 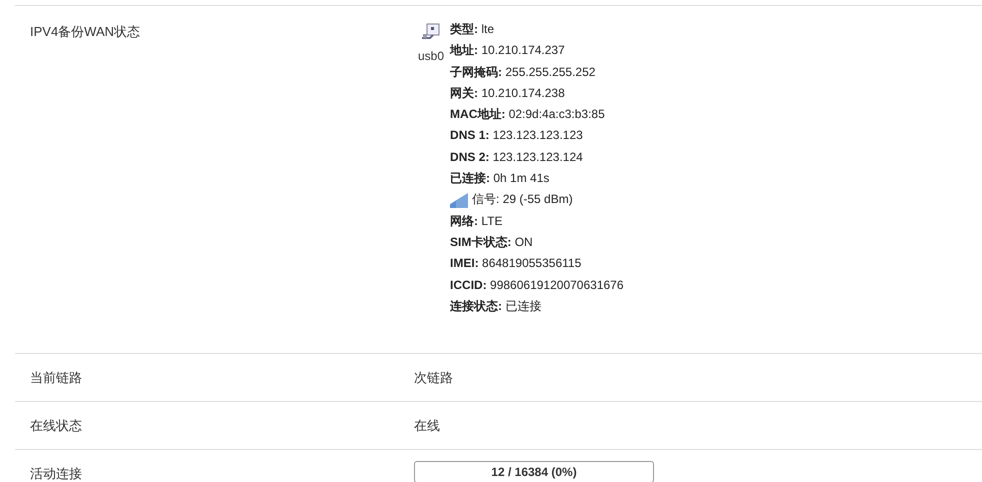 I want to click on detail-line: ICCID: 99860619120070631676, so click(x=537, y=285).